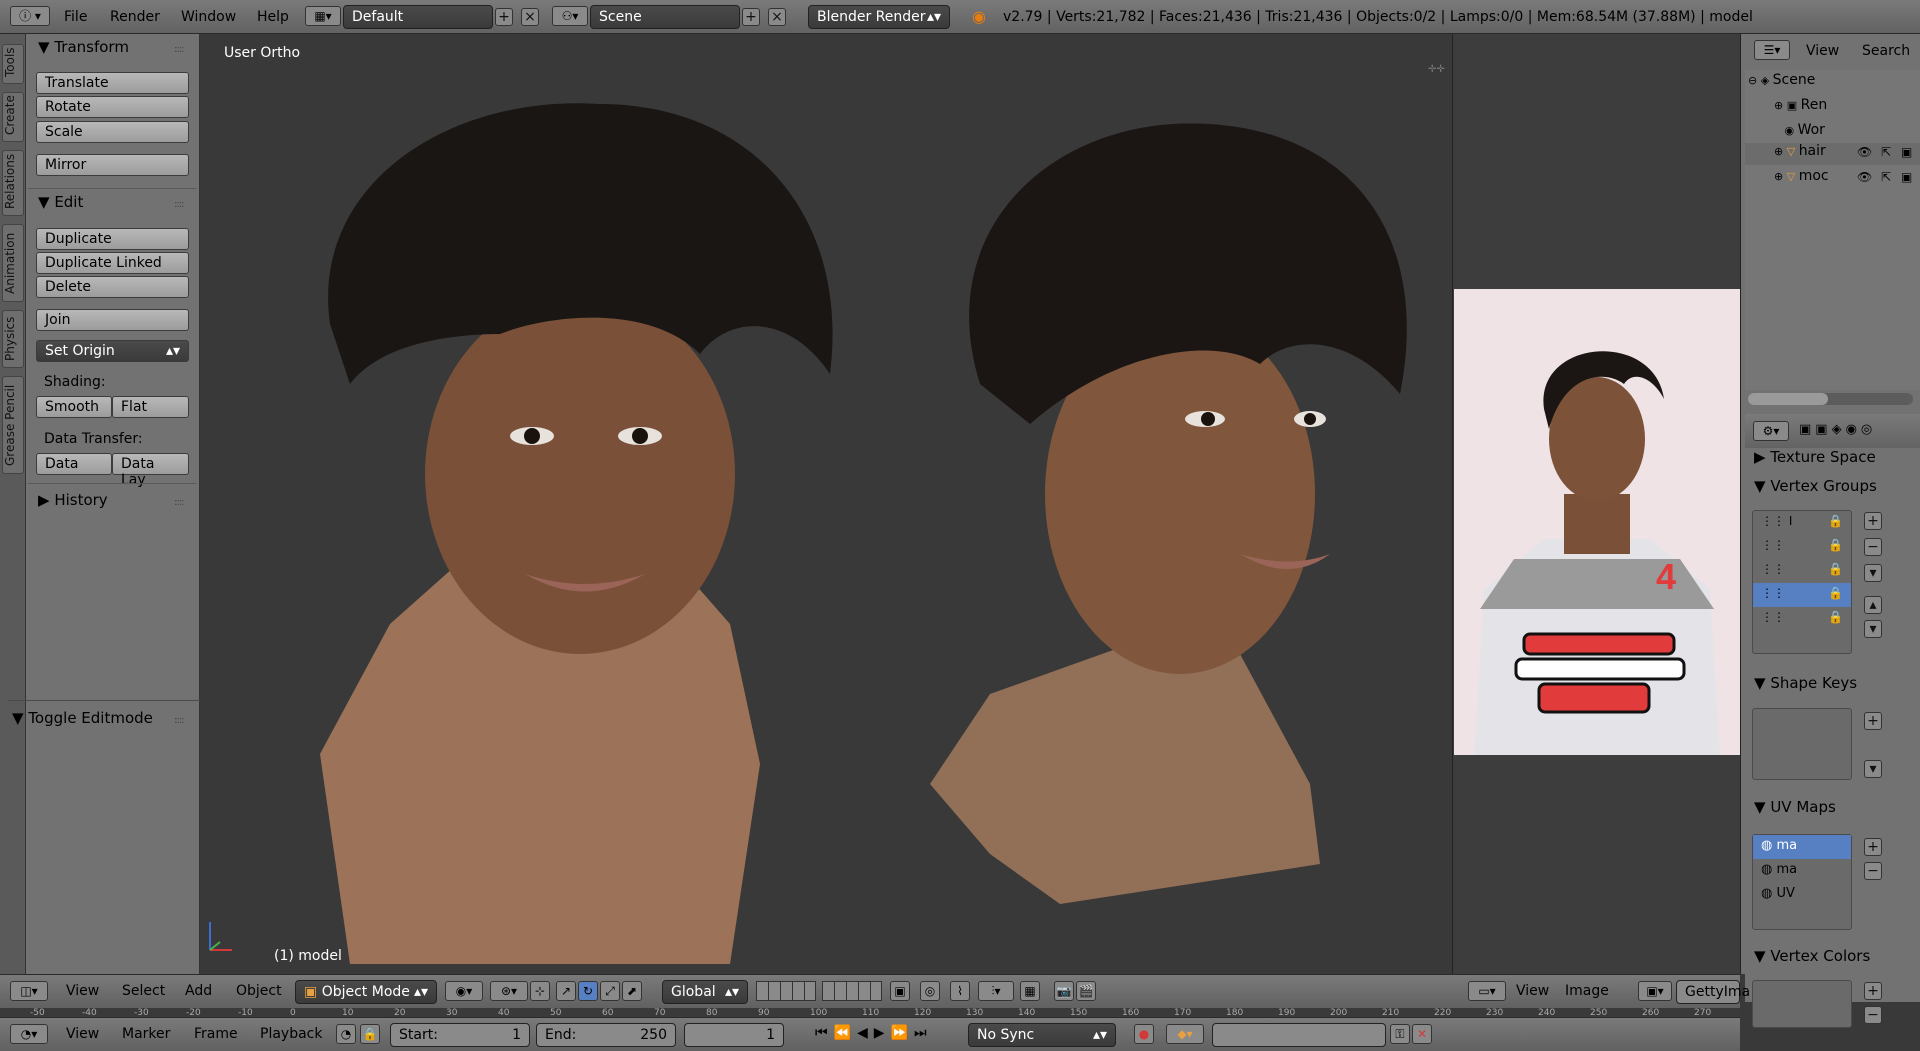  Describe the element at coordinates (1596, 504) in the screenshot. I see `image-editor: 4` at that location.